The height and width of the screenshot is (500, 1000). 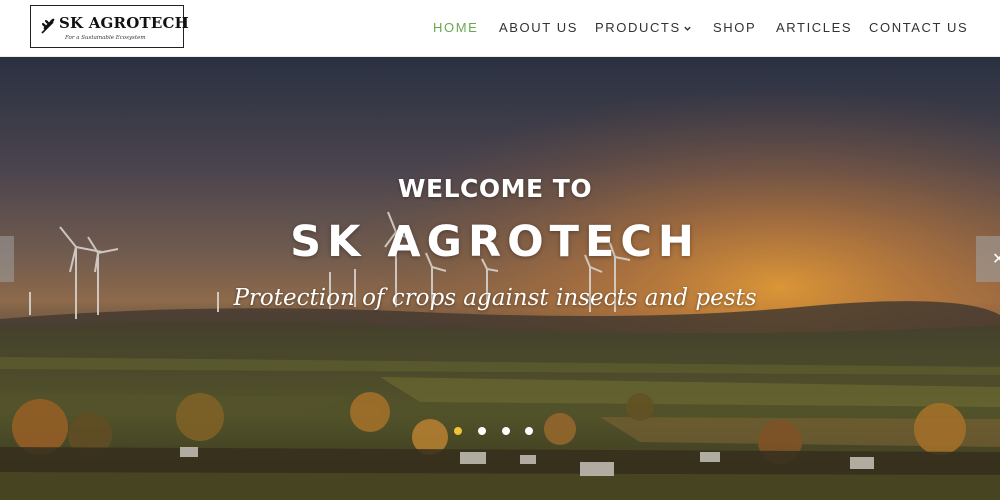 What do you see at coordinates (687, 28) in the screenshot?
I see `chevron-down-icon` at bounding box center [687, 28].